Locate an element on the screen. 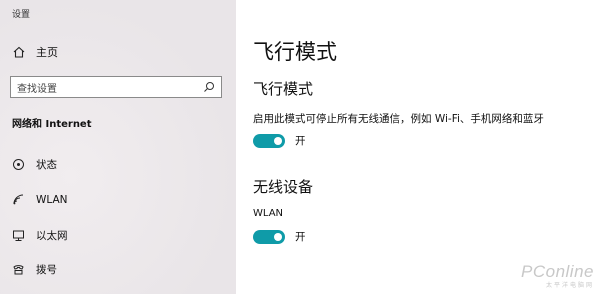 This screenshot has height=294, width=600. airplane-mode-toggle-row: 开 is located at coordinates (279, 140).